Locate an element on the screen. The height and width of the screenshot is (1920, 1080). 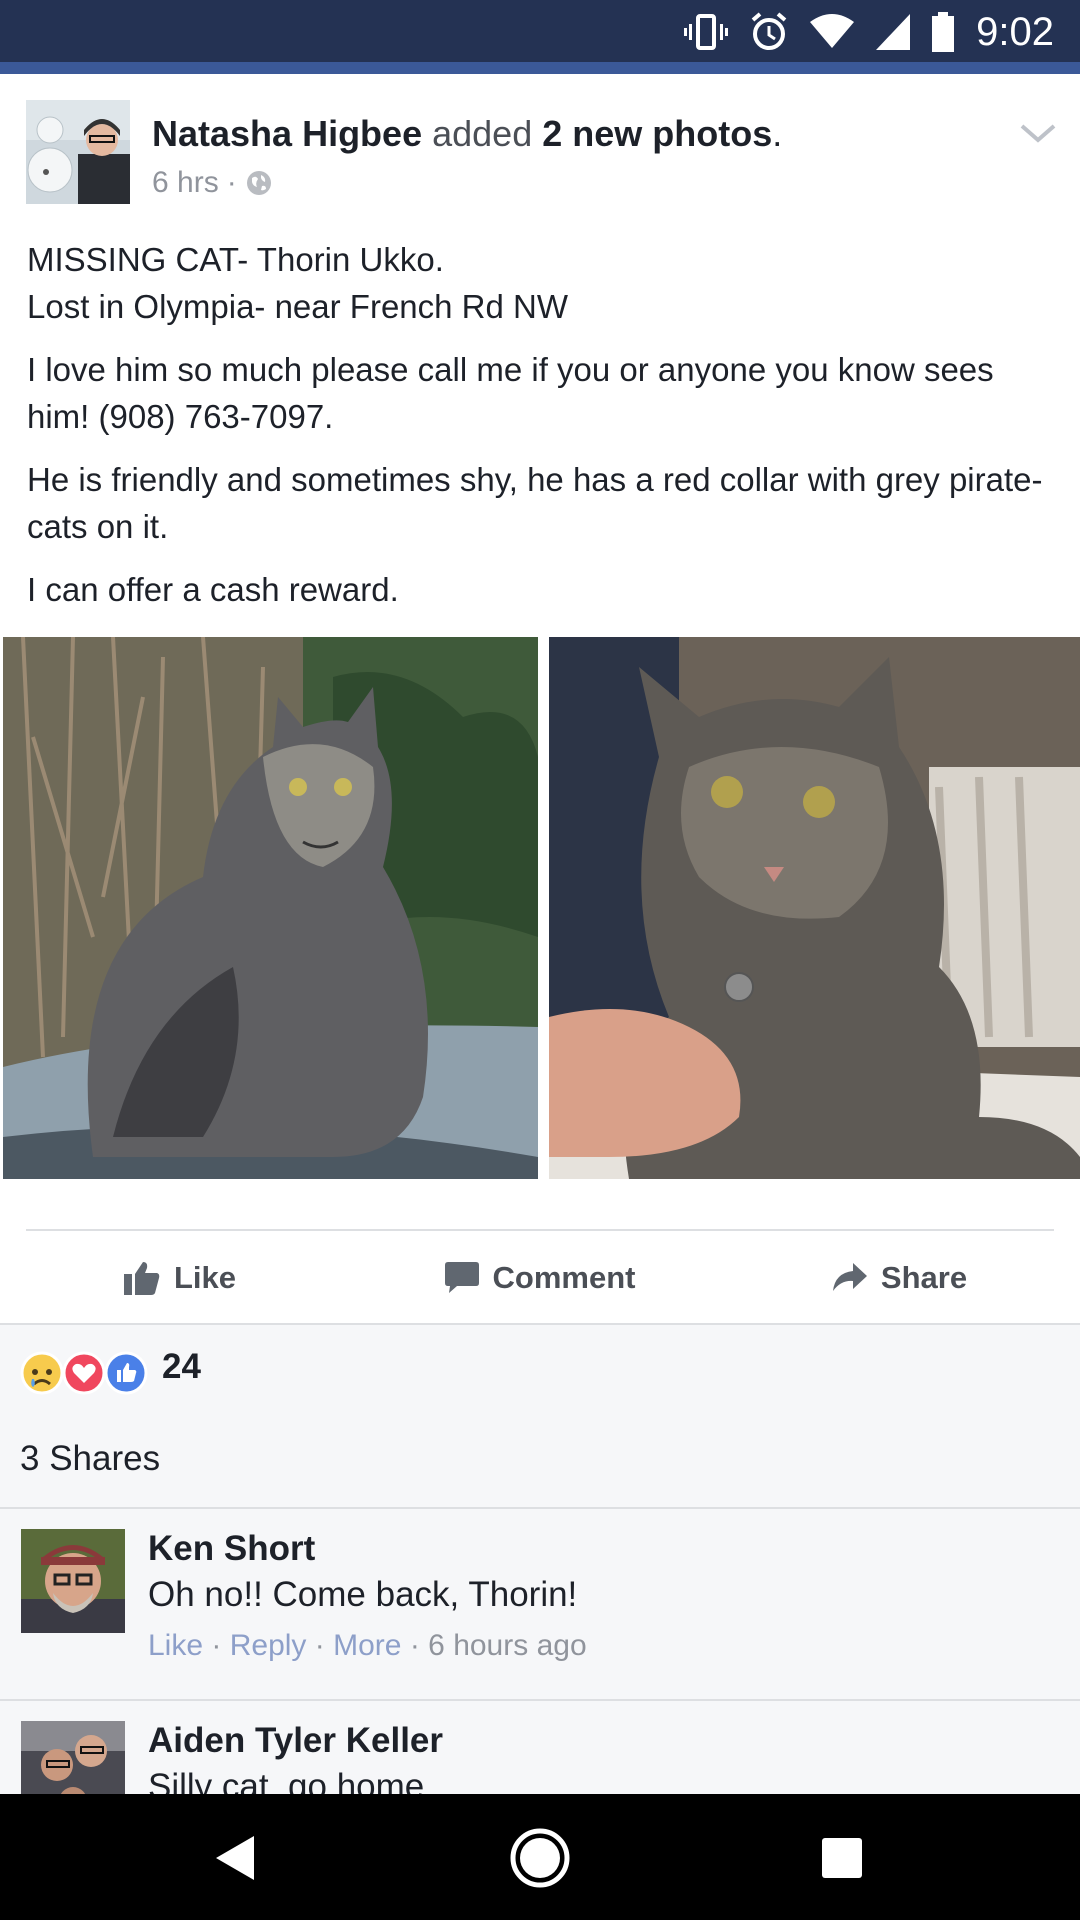
reactions-bar: 24 is located at coordinates (540, 1371).